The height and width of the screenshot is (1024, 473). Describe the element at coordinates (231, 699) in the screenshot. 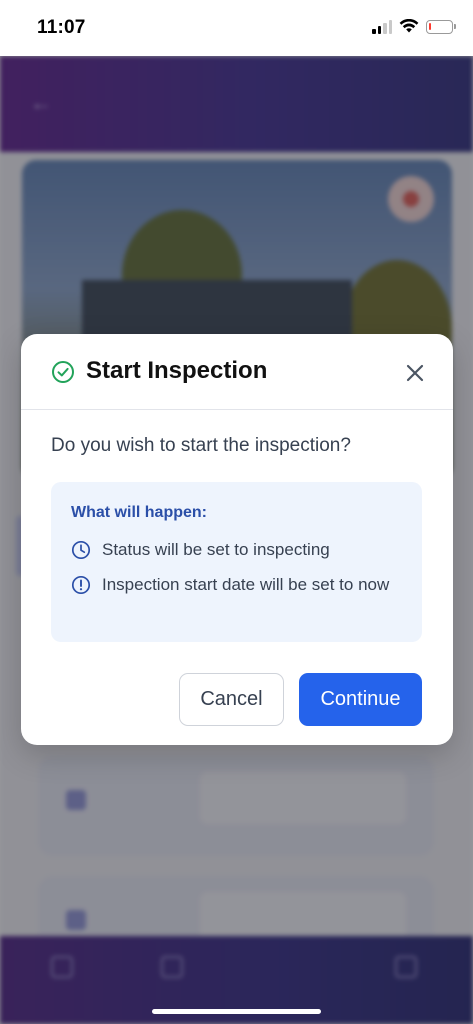

I see `cancel-button: Cancel` at that location.